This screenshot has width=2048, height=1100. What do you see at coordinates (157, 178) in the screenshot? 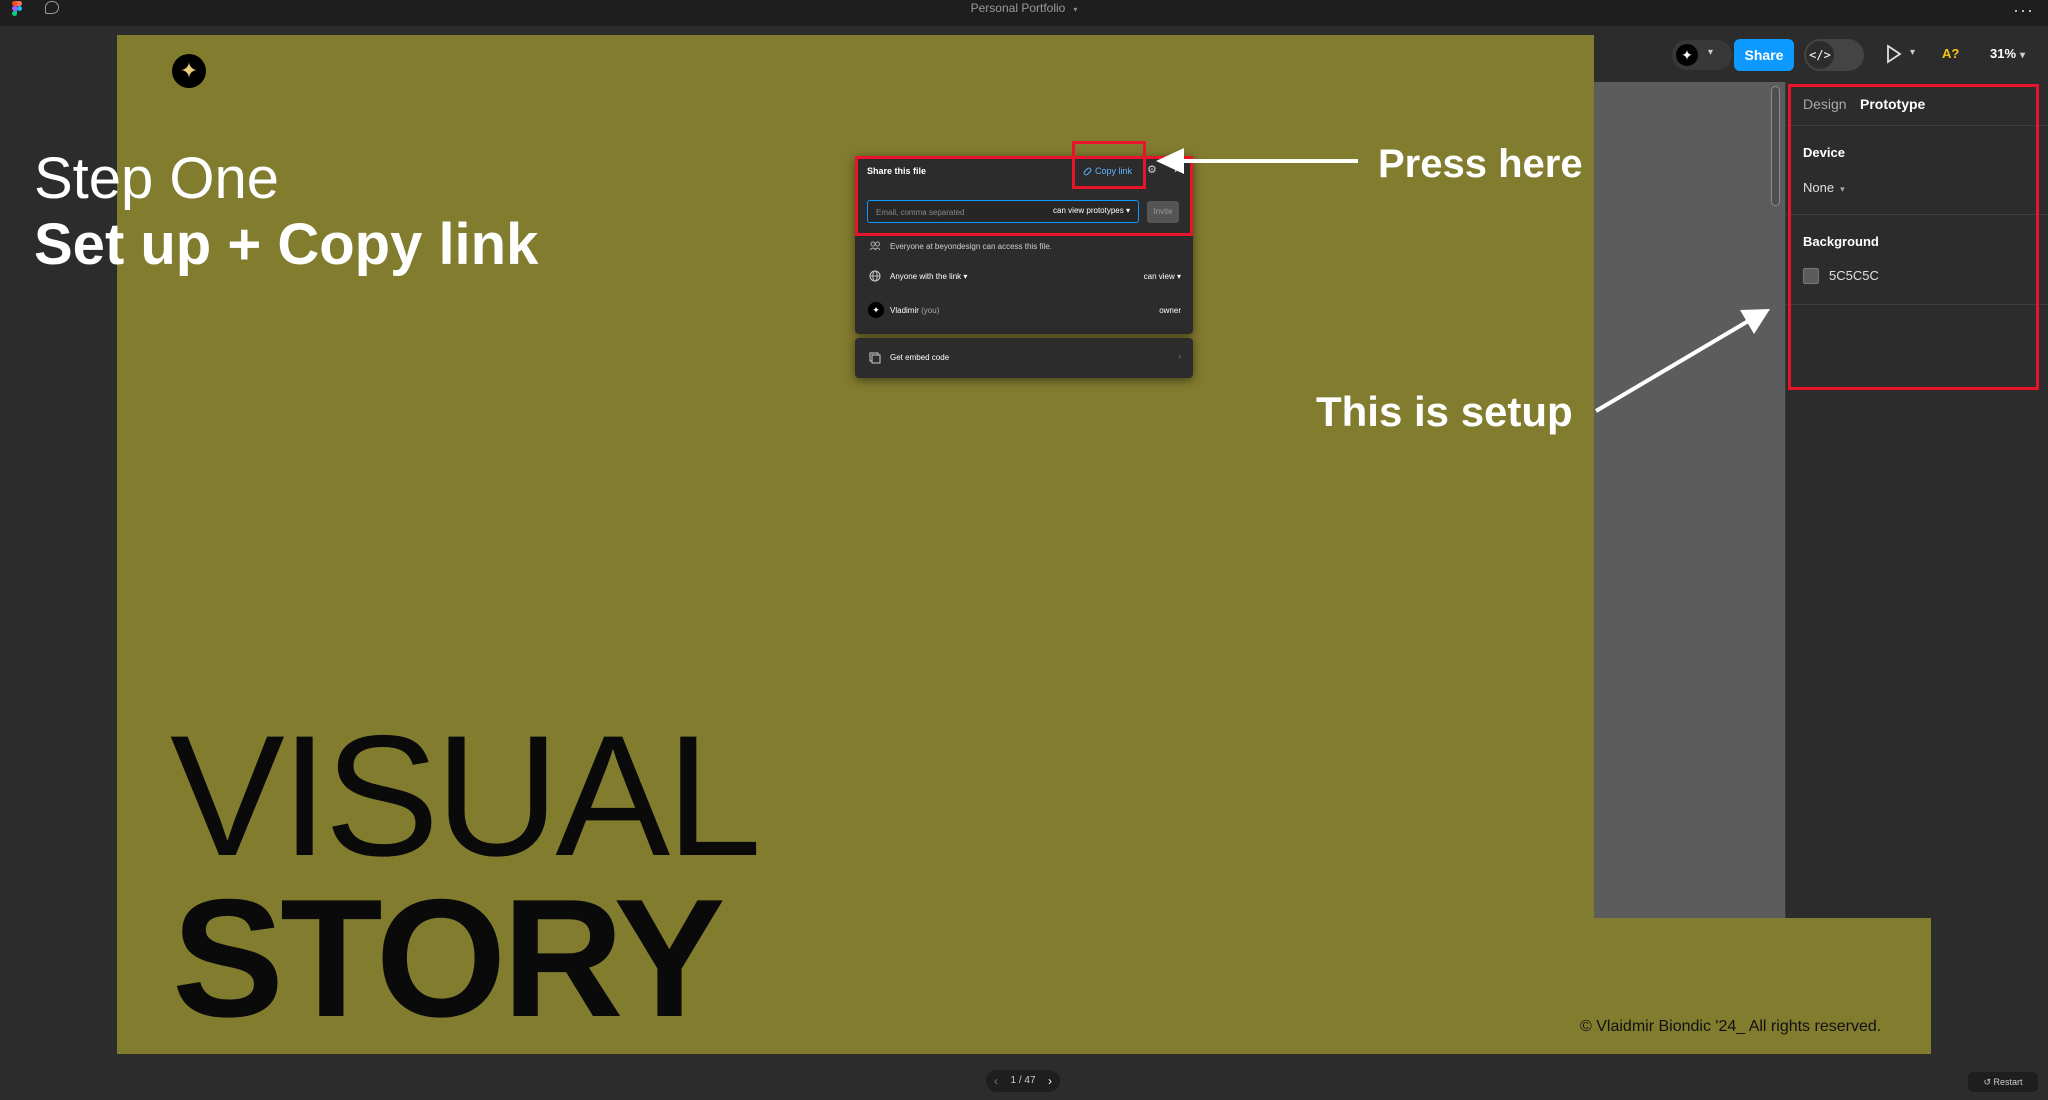
I see `annotation-step-one: Step One` at bounding box center [157, 178].